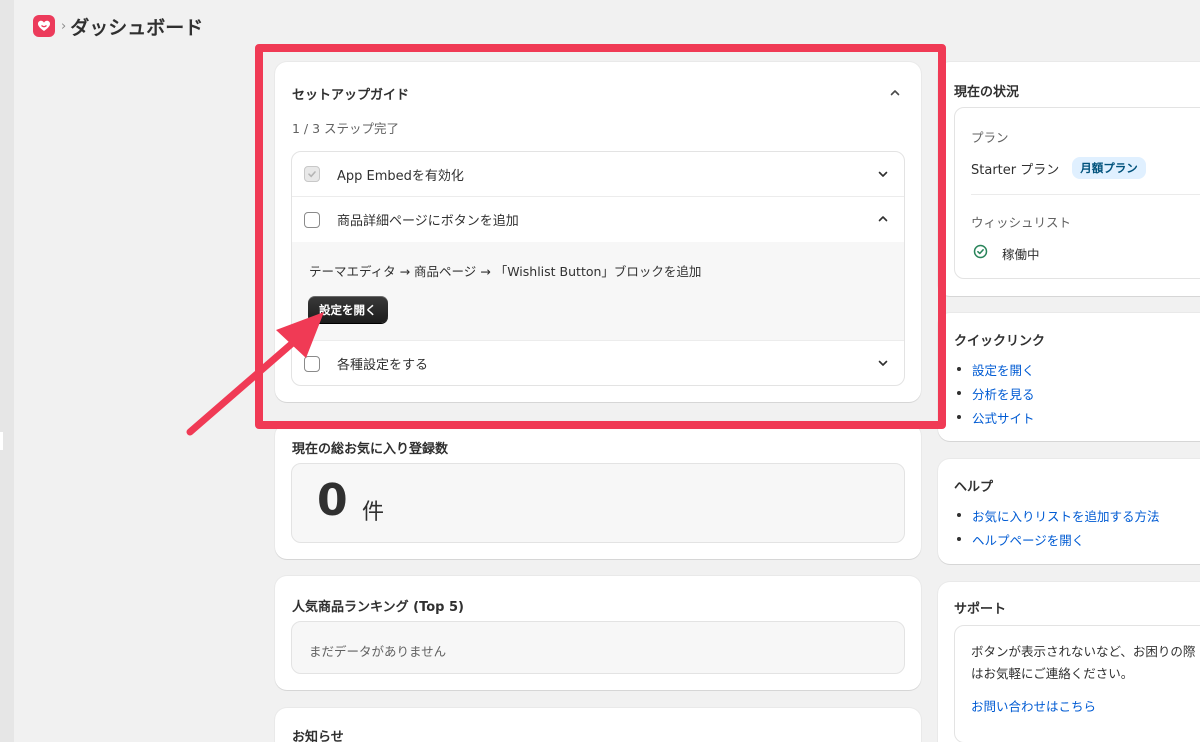 The height and width of the screenshot is (742, 1200). I want to click on favorites-title: 現在の総お気に入り登録数, so click(370, 449).